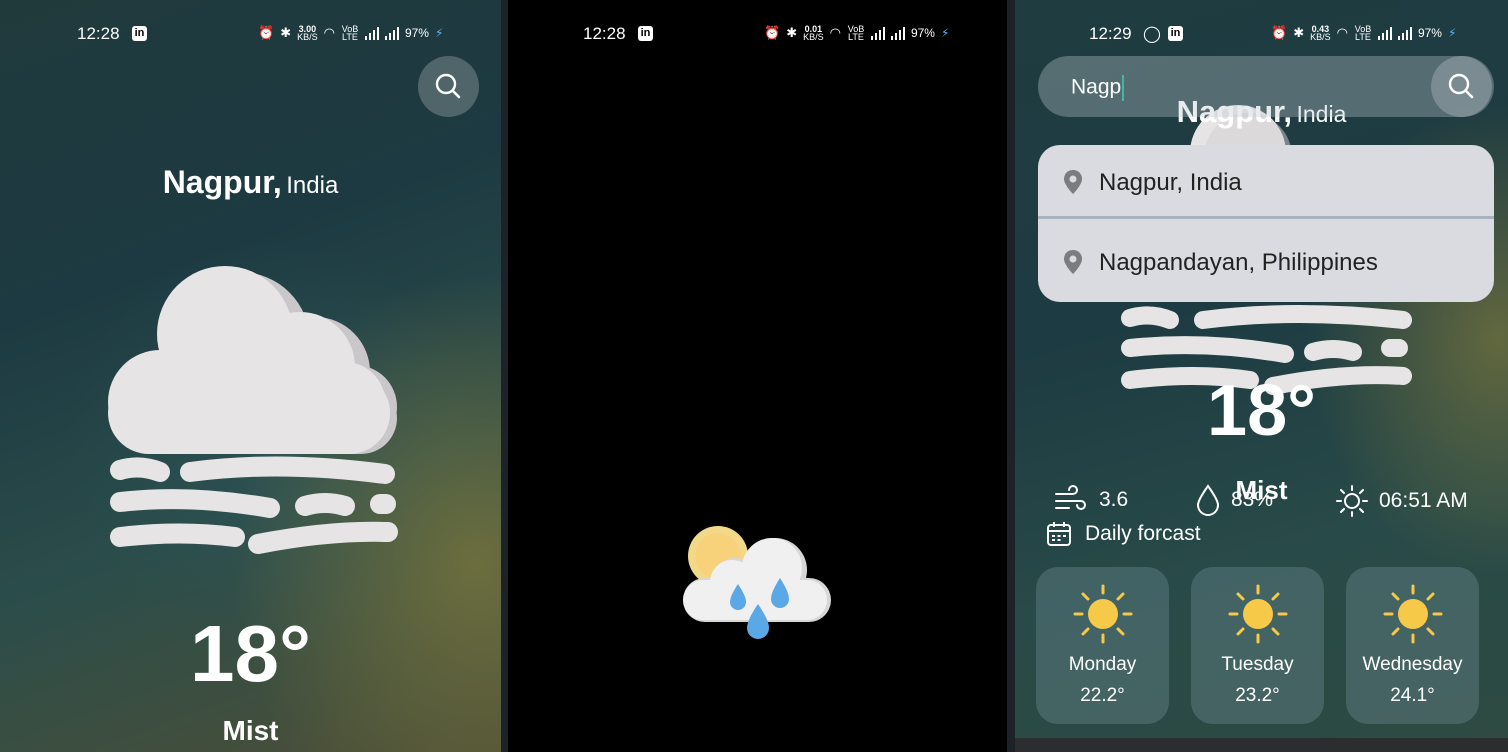  I want to click on whatsapp-icon: ◯, so click(1152, 34).